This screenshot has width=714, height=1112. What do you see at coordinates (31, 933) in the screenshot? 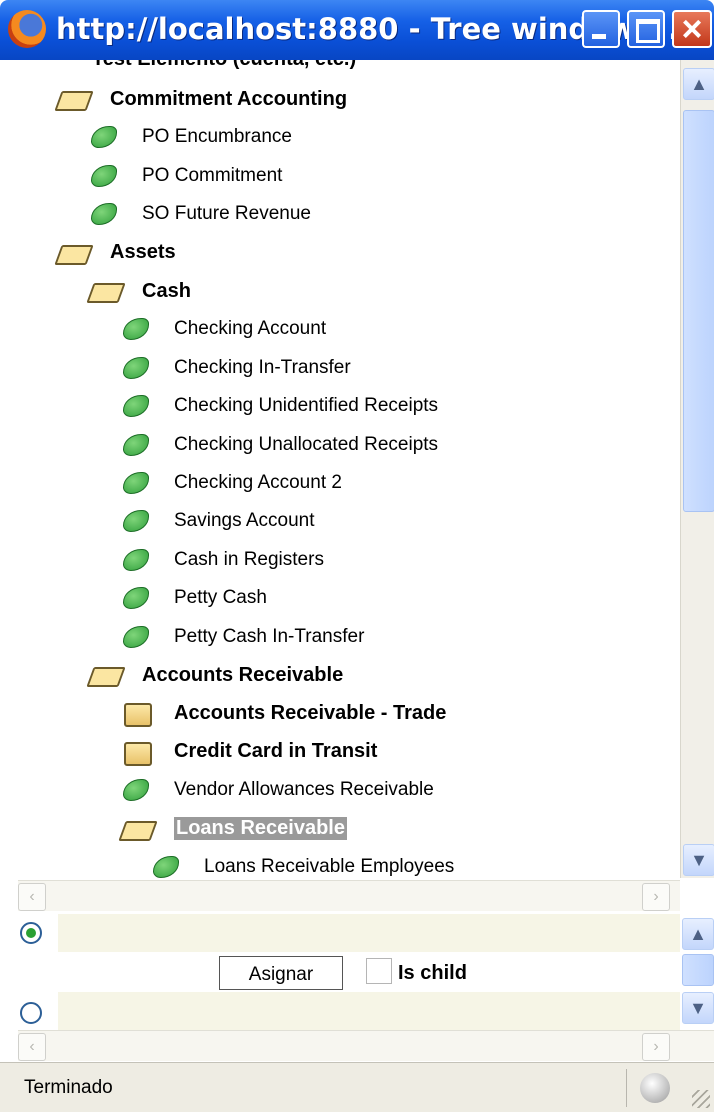
I see `radio-top` at bounding box center [31, 933].